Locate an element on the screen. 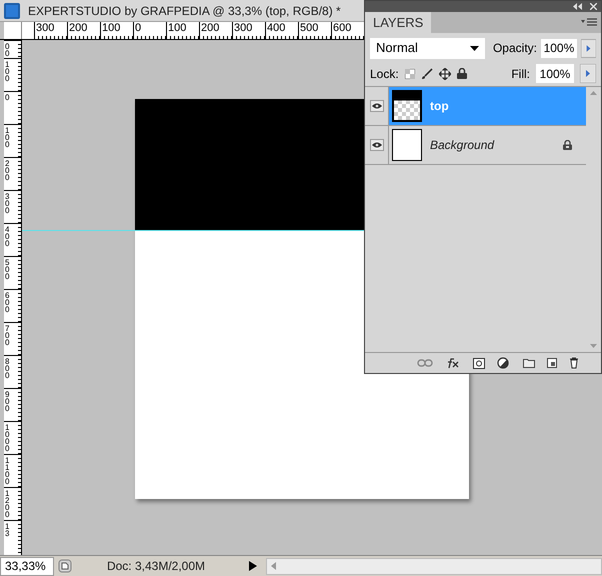 This screenshot has height=576, width=602. lock-label: Lock: is located at coordinates (384, 74).